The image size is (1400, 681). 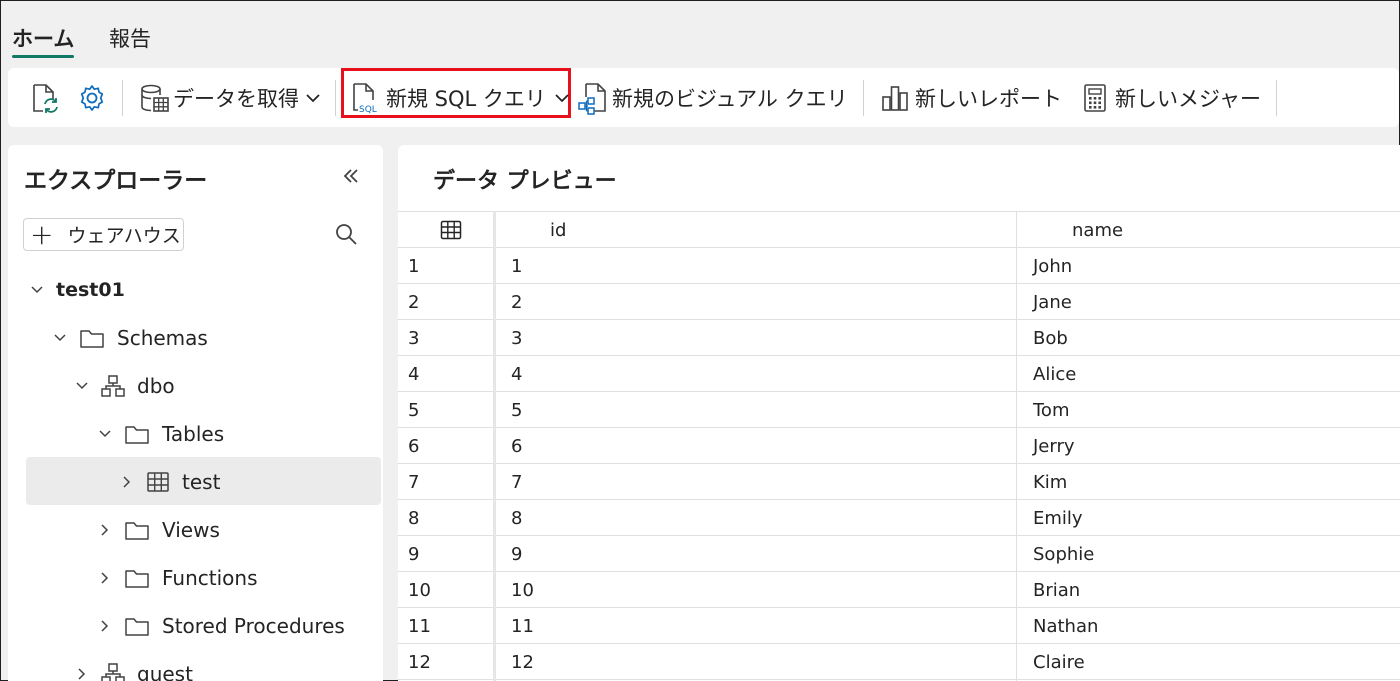 I want to click on table-row: 2 2 Jane, so click(x=899, y=302).